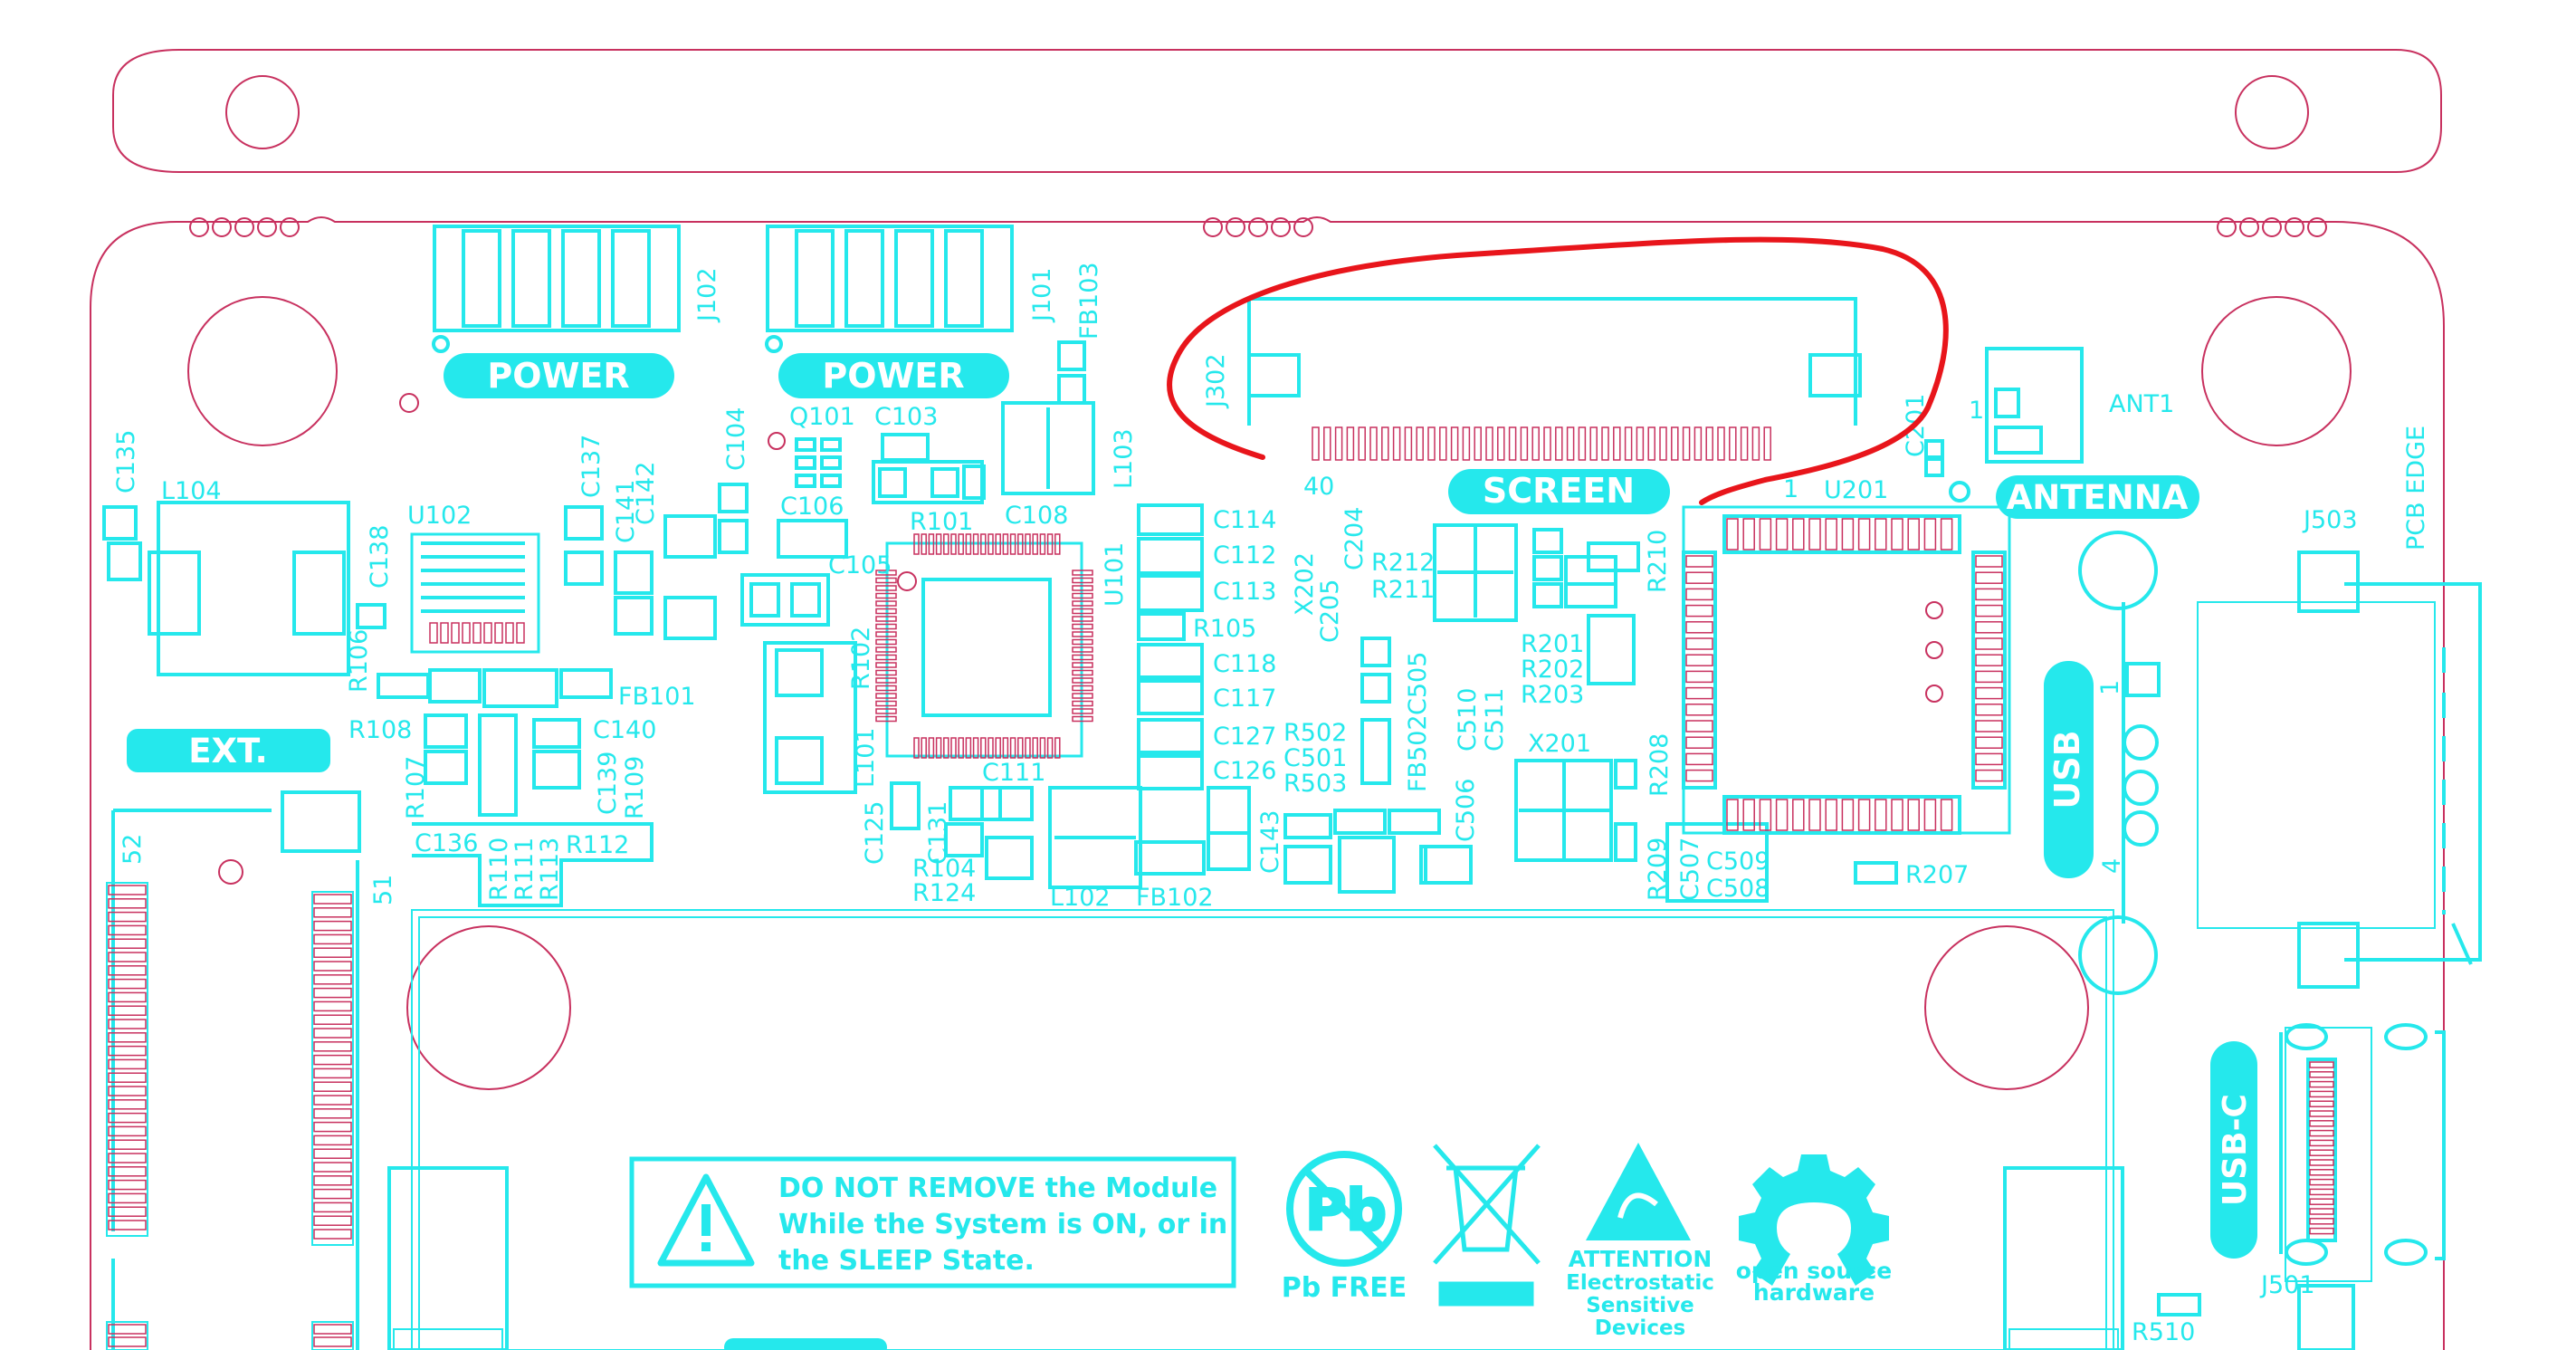  What do you see at coordinates (1640, 1305) in the screenshot?
I see `esd-line-3: Sensitive` at bounding box center [1640, 1305].